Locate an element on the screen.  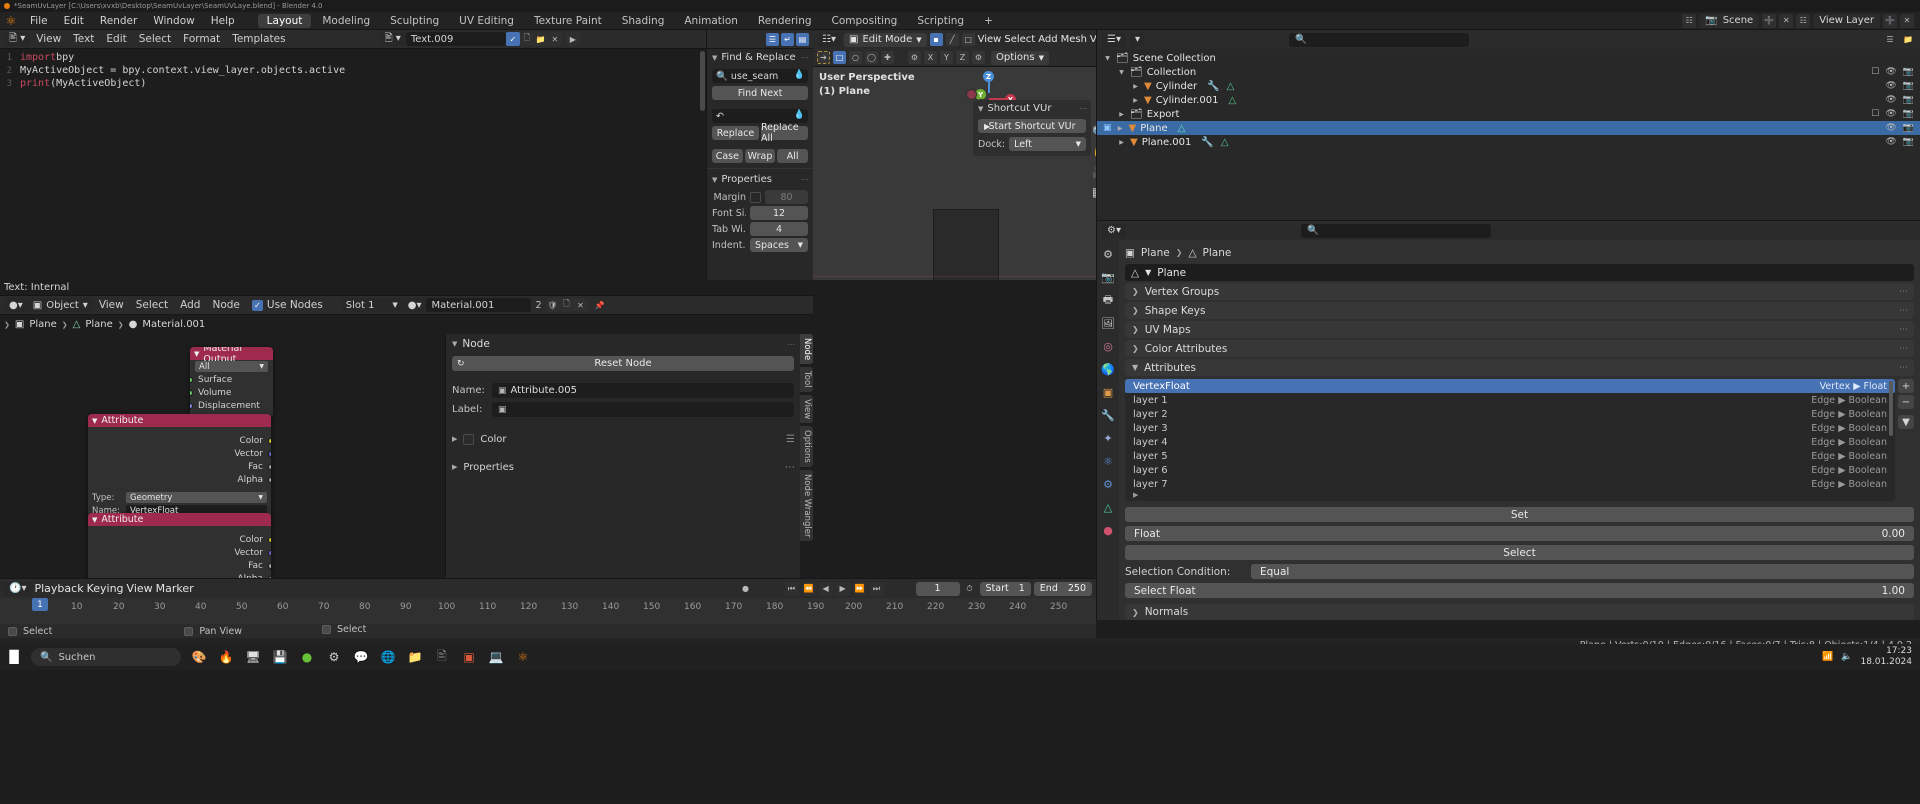
margin-value: 80 is located at coordinates (786, 197).